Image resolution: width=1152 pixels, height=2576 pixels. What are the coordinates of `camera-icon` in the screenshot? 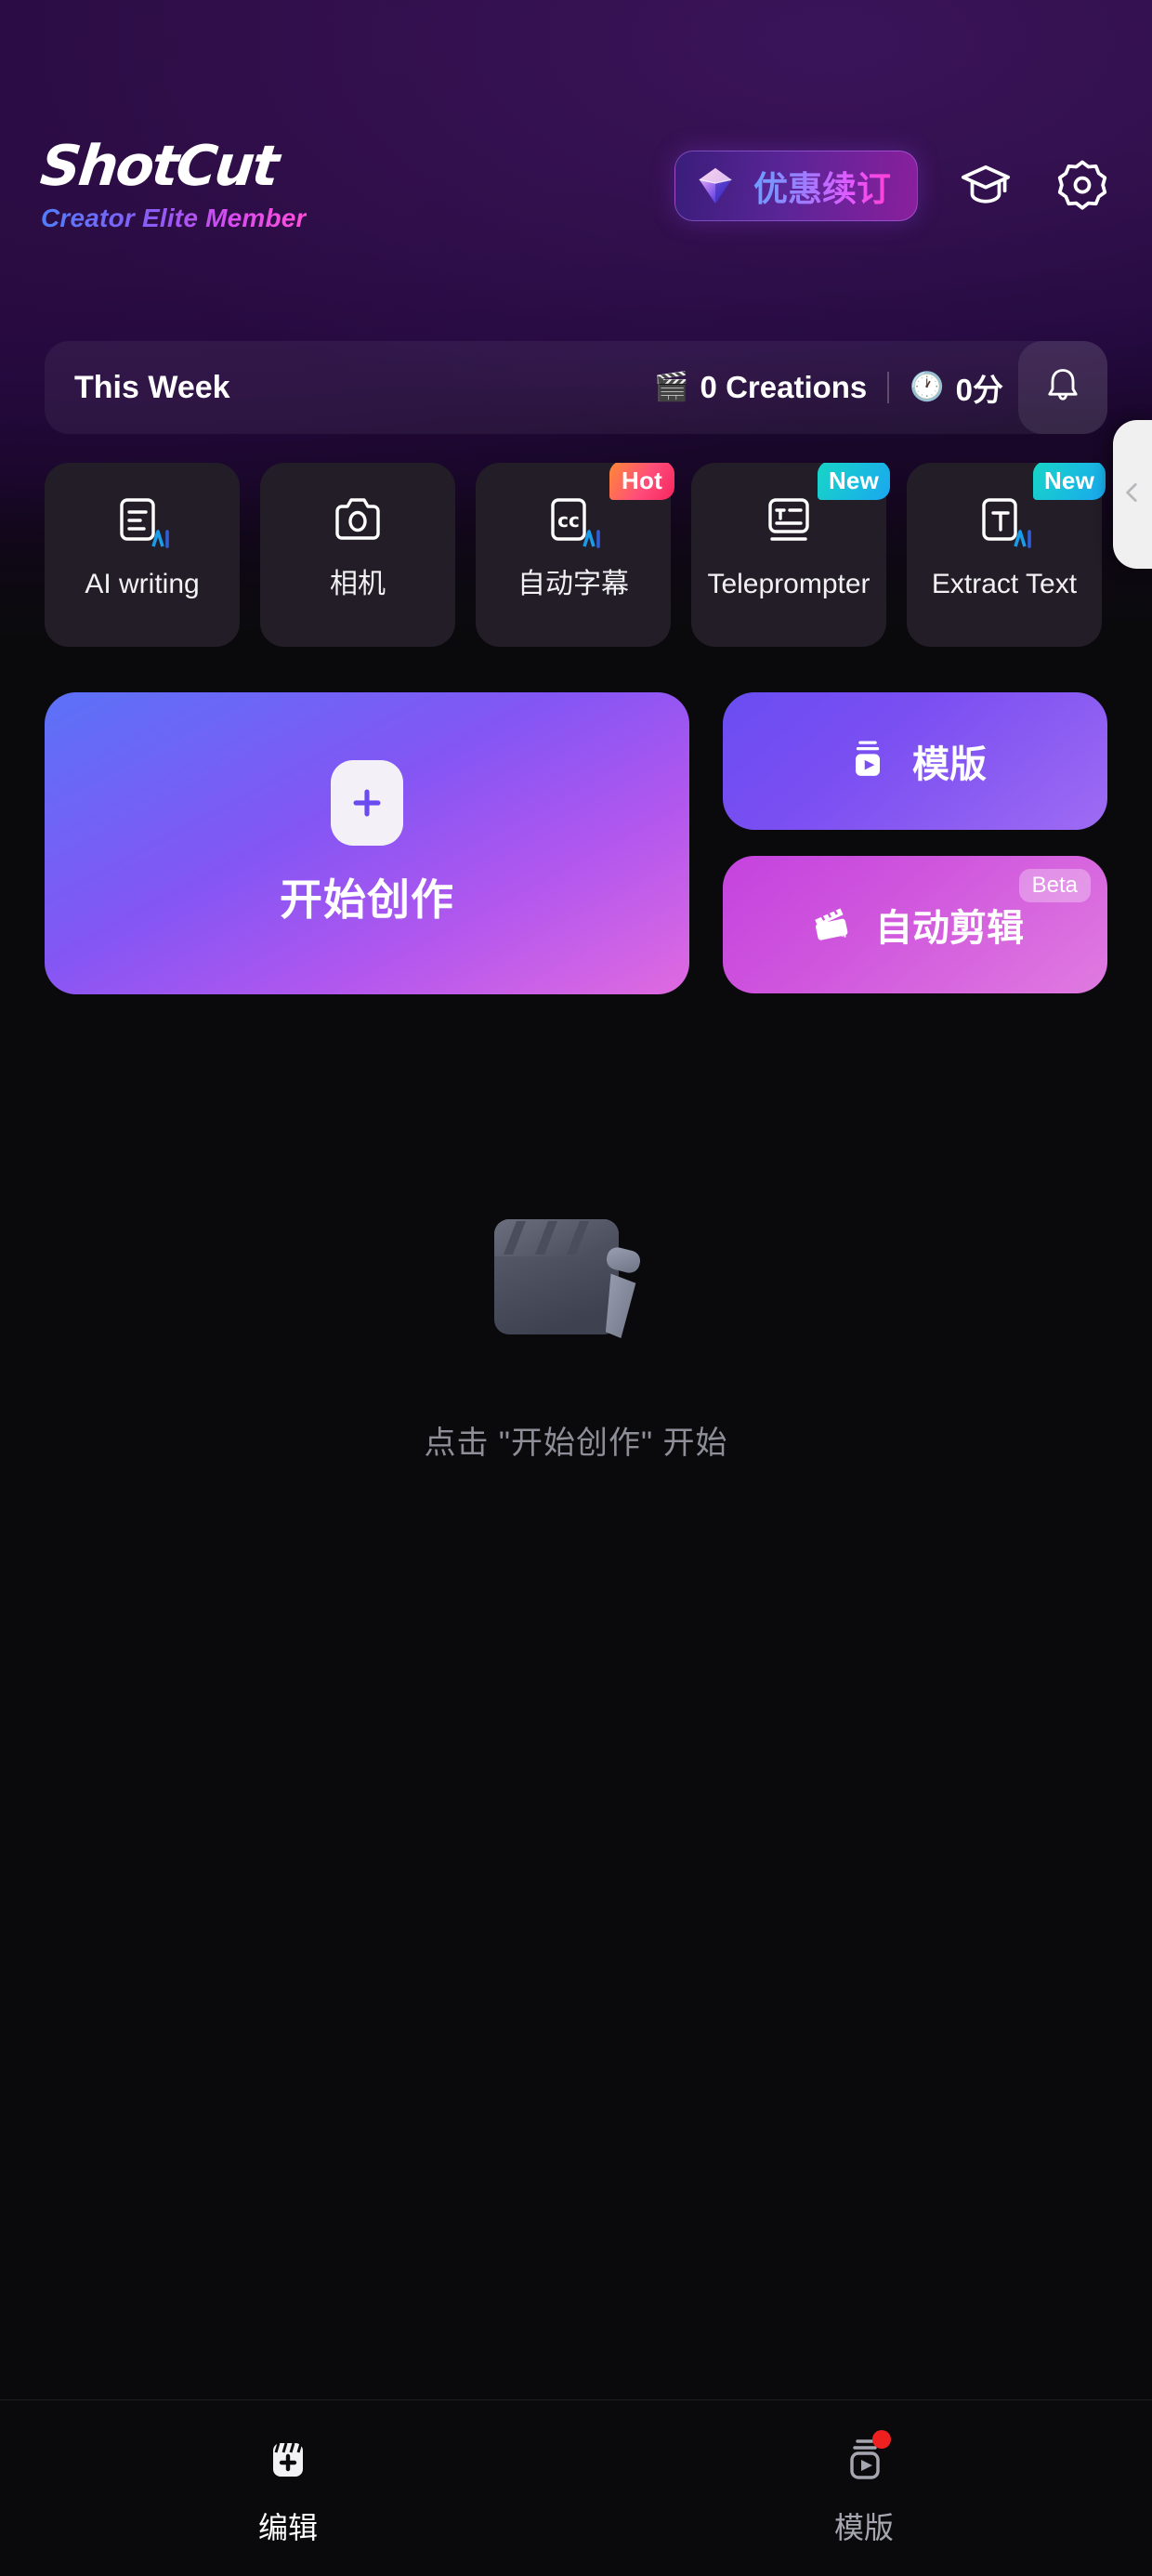 It's located at (357, 524).